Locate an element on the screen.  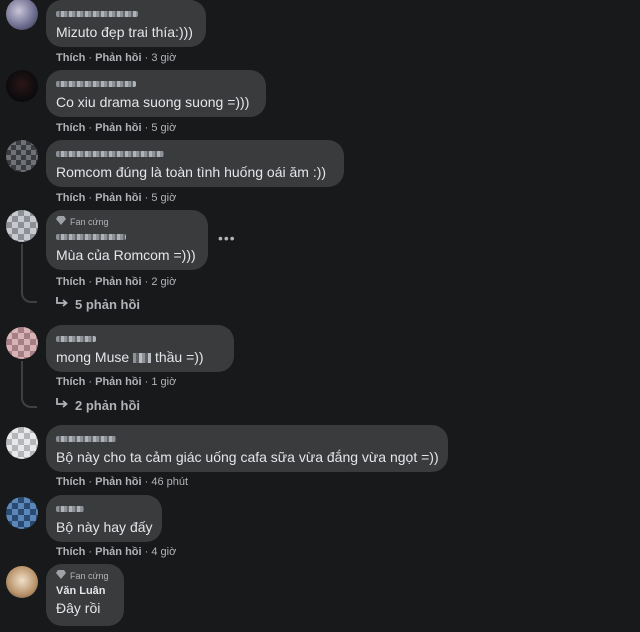
comment-bubble: Bộ này hay đấy is located at coordinates (104, 518).